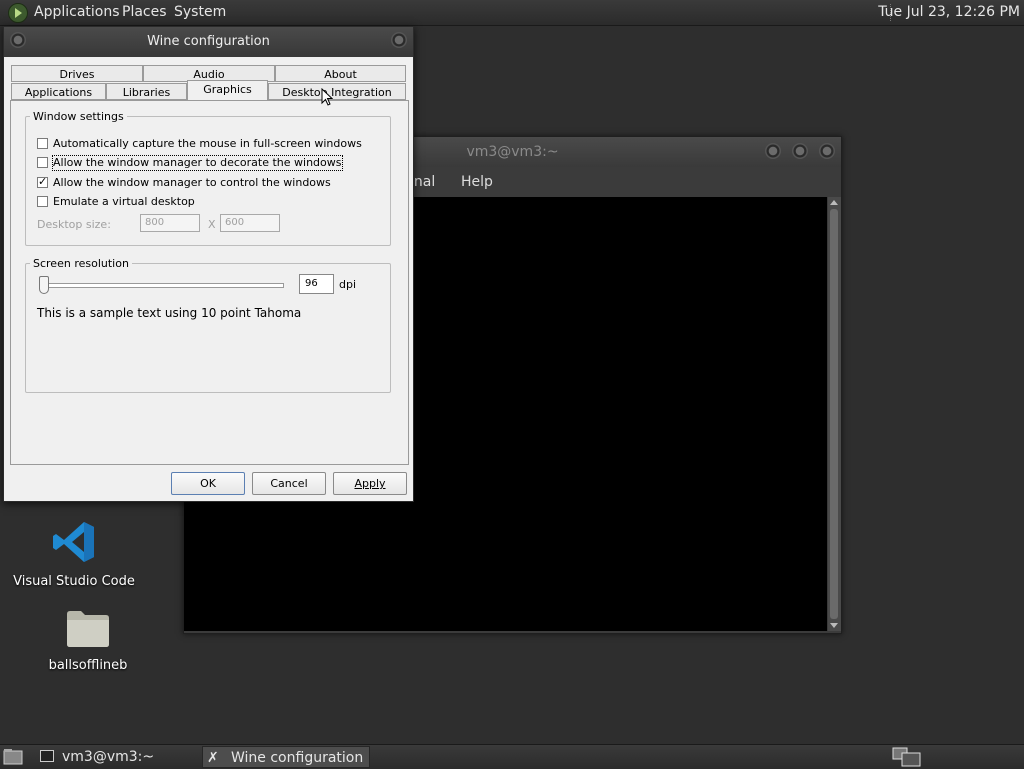 Image resolution: width=1024 pixels, height=769 pixels. I want to click on applications-menu: Applications, so click(77, 12).